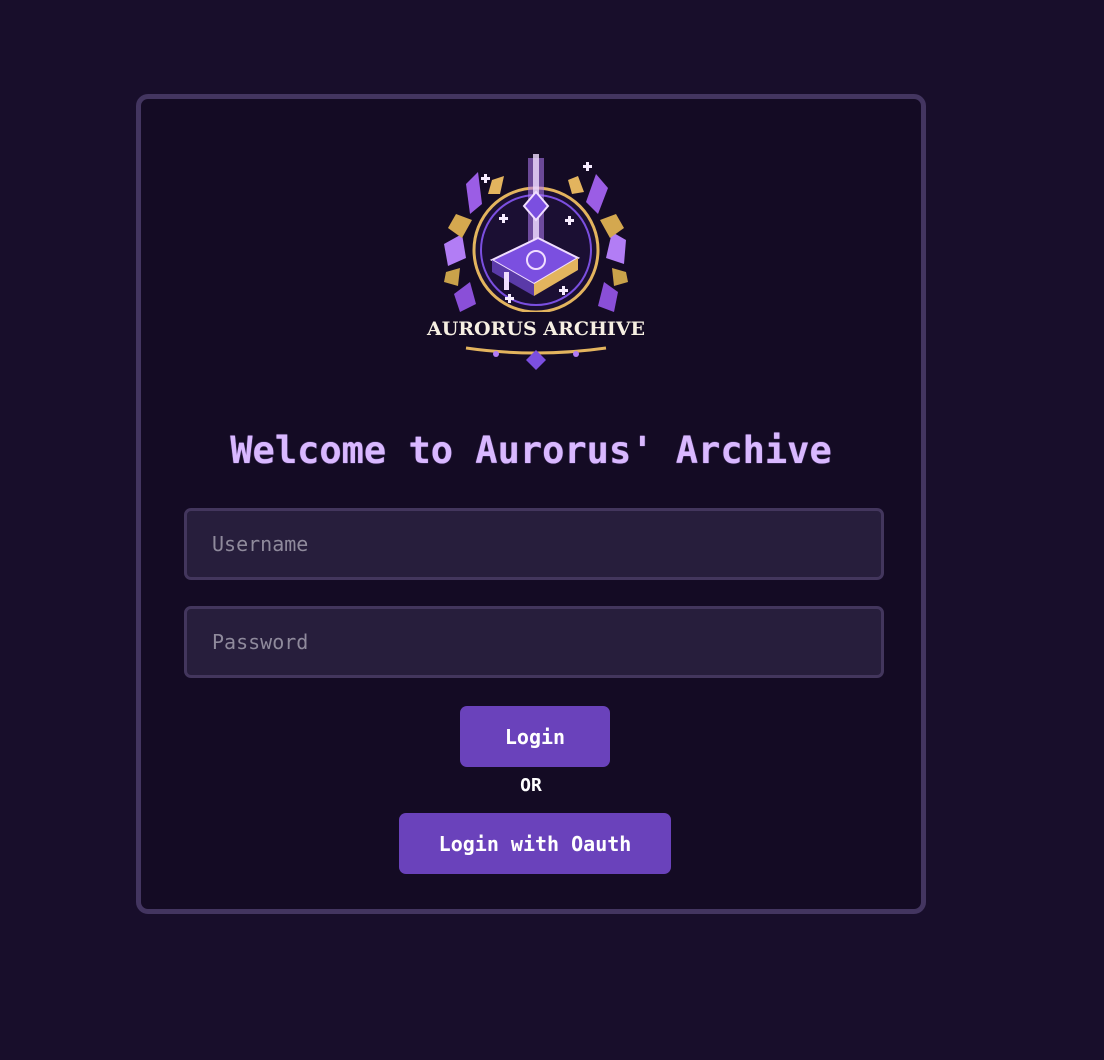 This screenshot has height=1060, width=1104. I want to click on aurorus-archive-logo: AURORUS ARCHIVE, so click(536, 264).